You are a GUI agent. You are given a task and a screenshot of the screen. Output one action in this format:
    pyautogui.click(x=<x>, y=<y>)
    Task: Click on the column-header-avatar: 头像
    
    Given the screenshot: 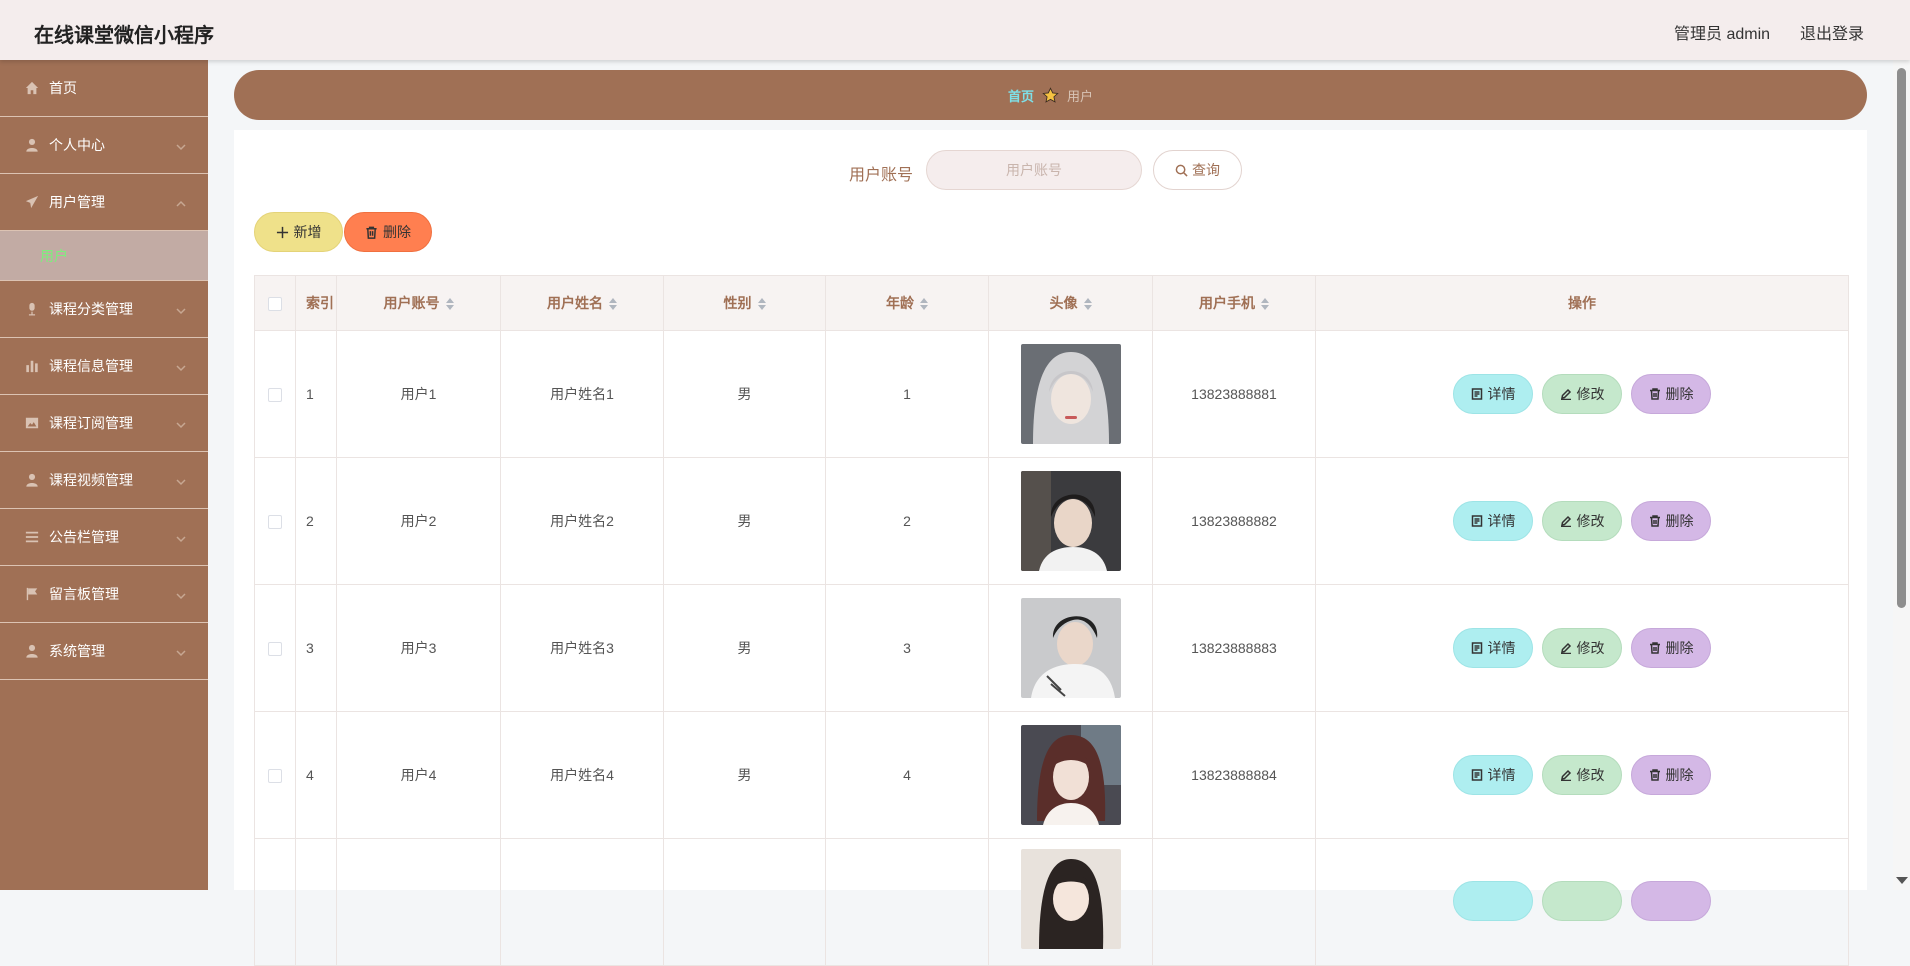 What is the action you would take?
    pyautogui.click(x=1070, y=303)
    